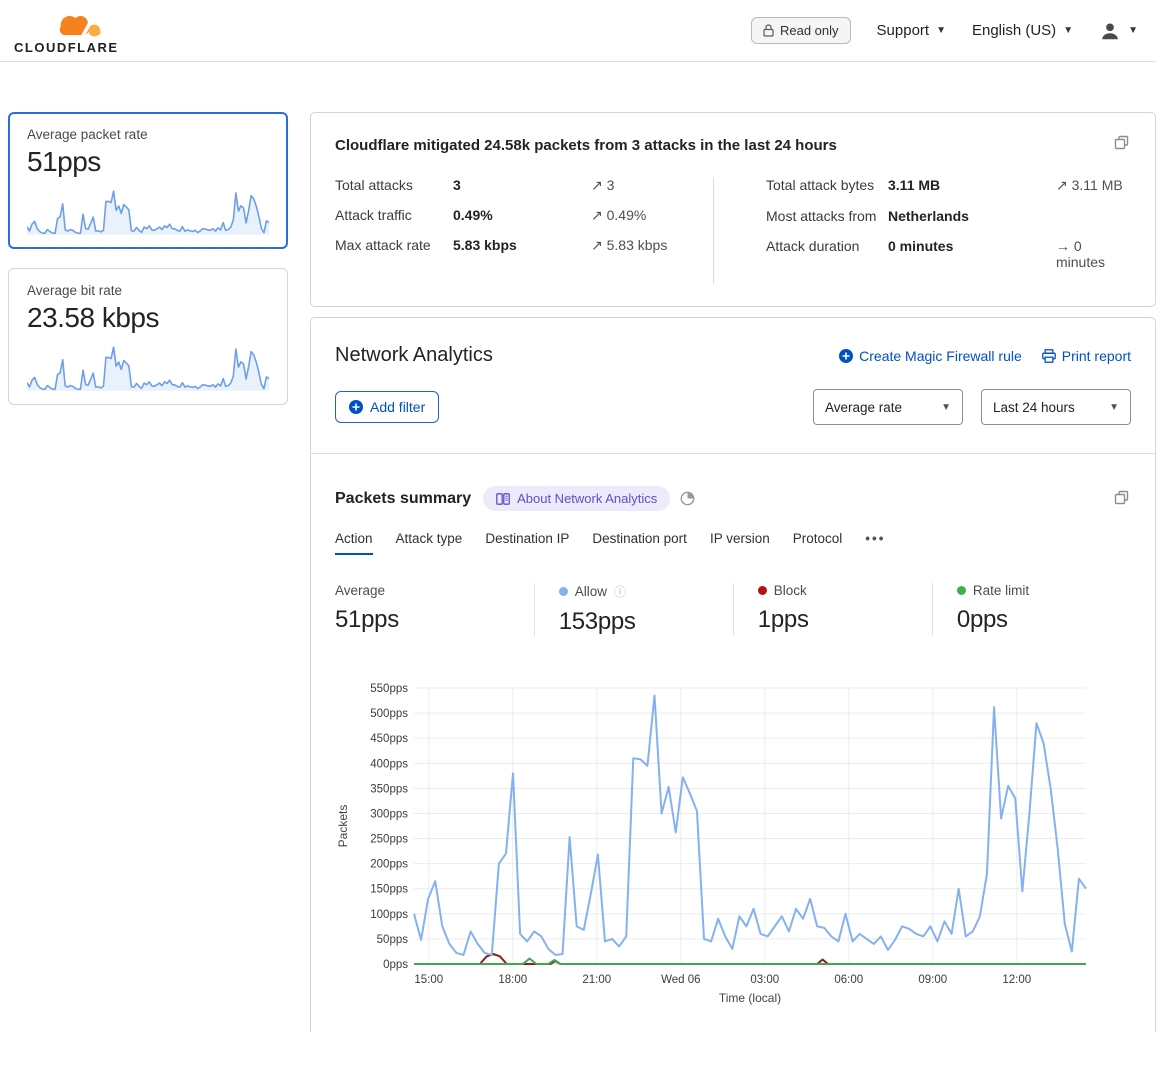 The width and height of the screenshot is (1156, 1080). What do you see at coordinates (148, 180) in the screenshot?
I see `avg-packet-rate-card: Average packet rate 51pps` at bounding box center [148, 180].